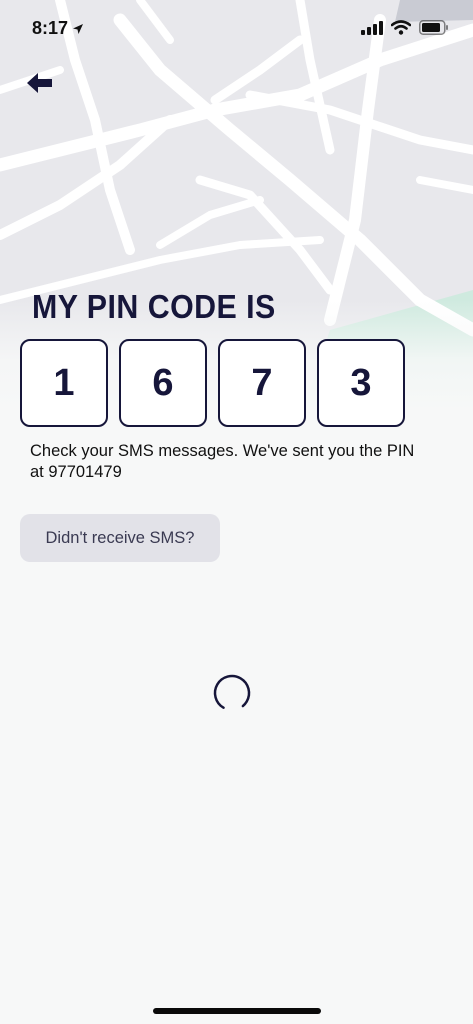 Image resolution: width=473 pixels, height=1024 pixels. Describe the element at coordinates (78, 28) in the screenshot. I see `location-arrow-icon` at that location.